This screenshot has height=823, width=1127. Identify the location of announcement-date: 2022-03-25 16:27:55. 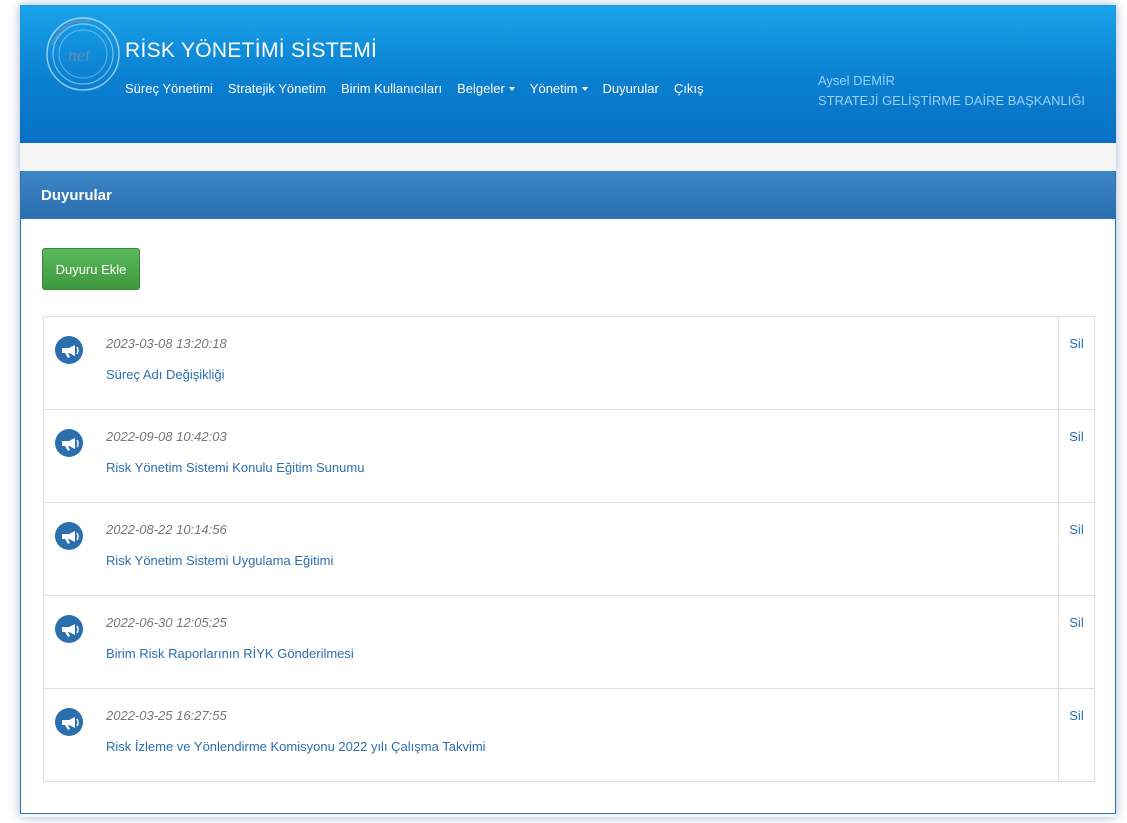
(166, 715).